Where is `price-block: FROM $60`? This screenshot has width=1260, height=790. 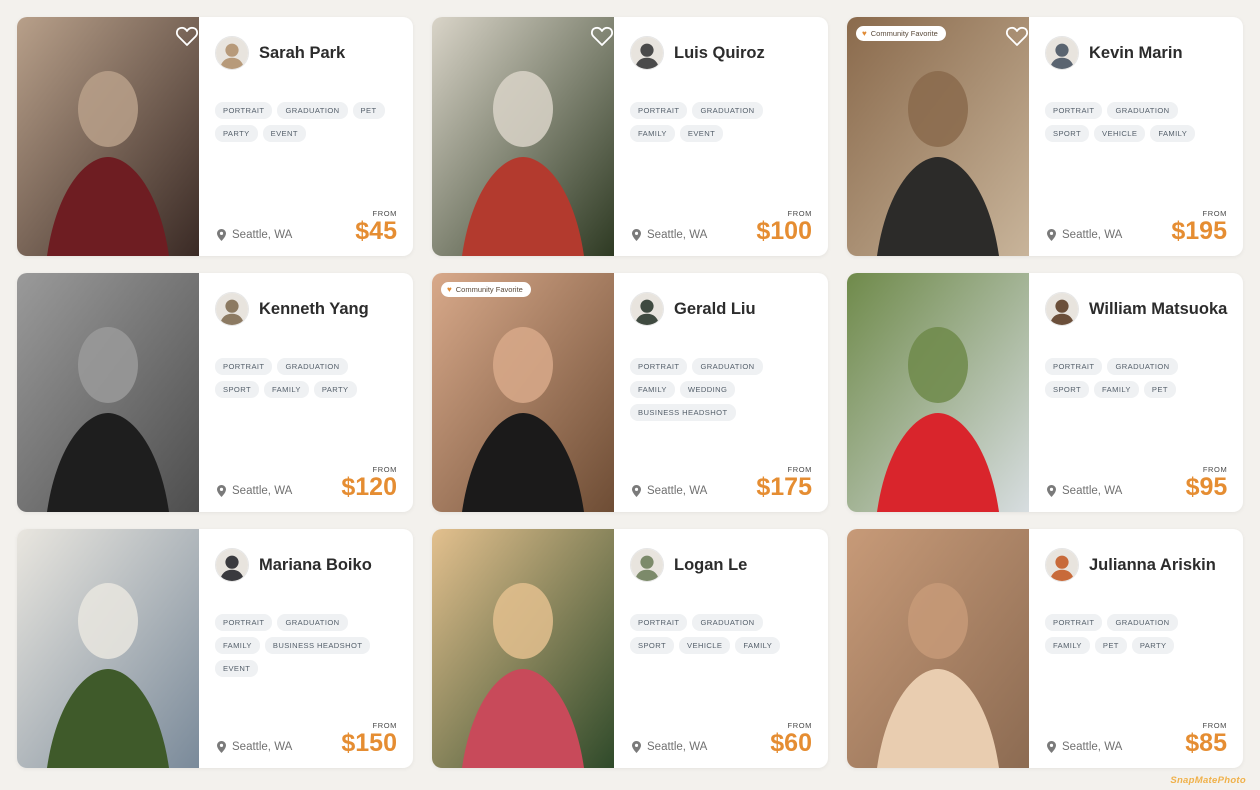
price-block: FROM $60 is located at coordinates (791, 738).